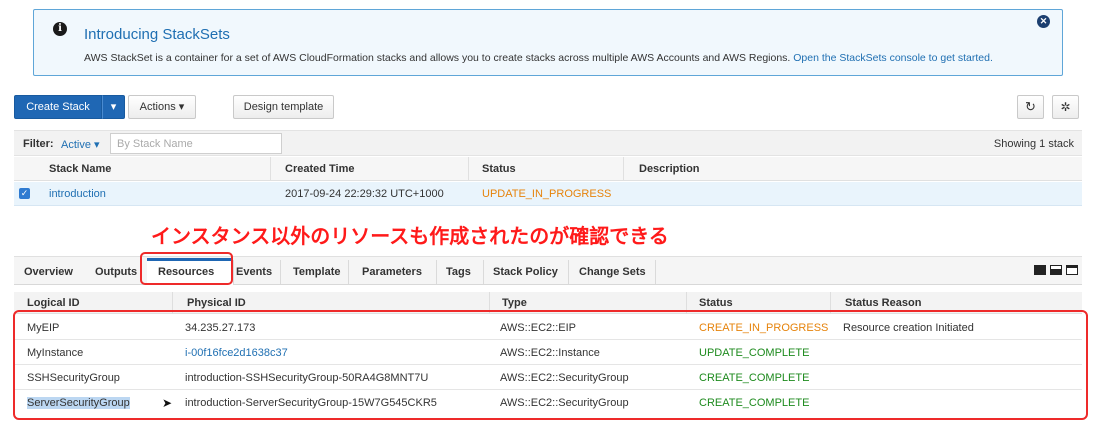 The height and width of the screenshot is (424, 1097). What do you see at coordinates (514, 303) in the screenshot?
I see `col-type: Type` at bounding box center [514, 303].